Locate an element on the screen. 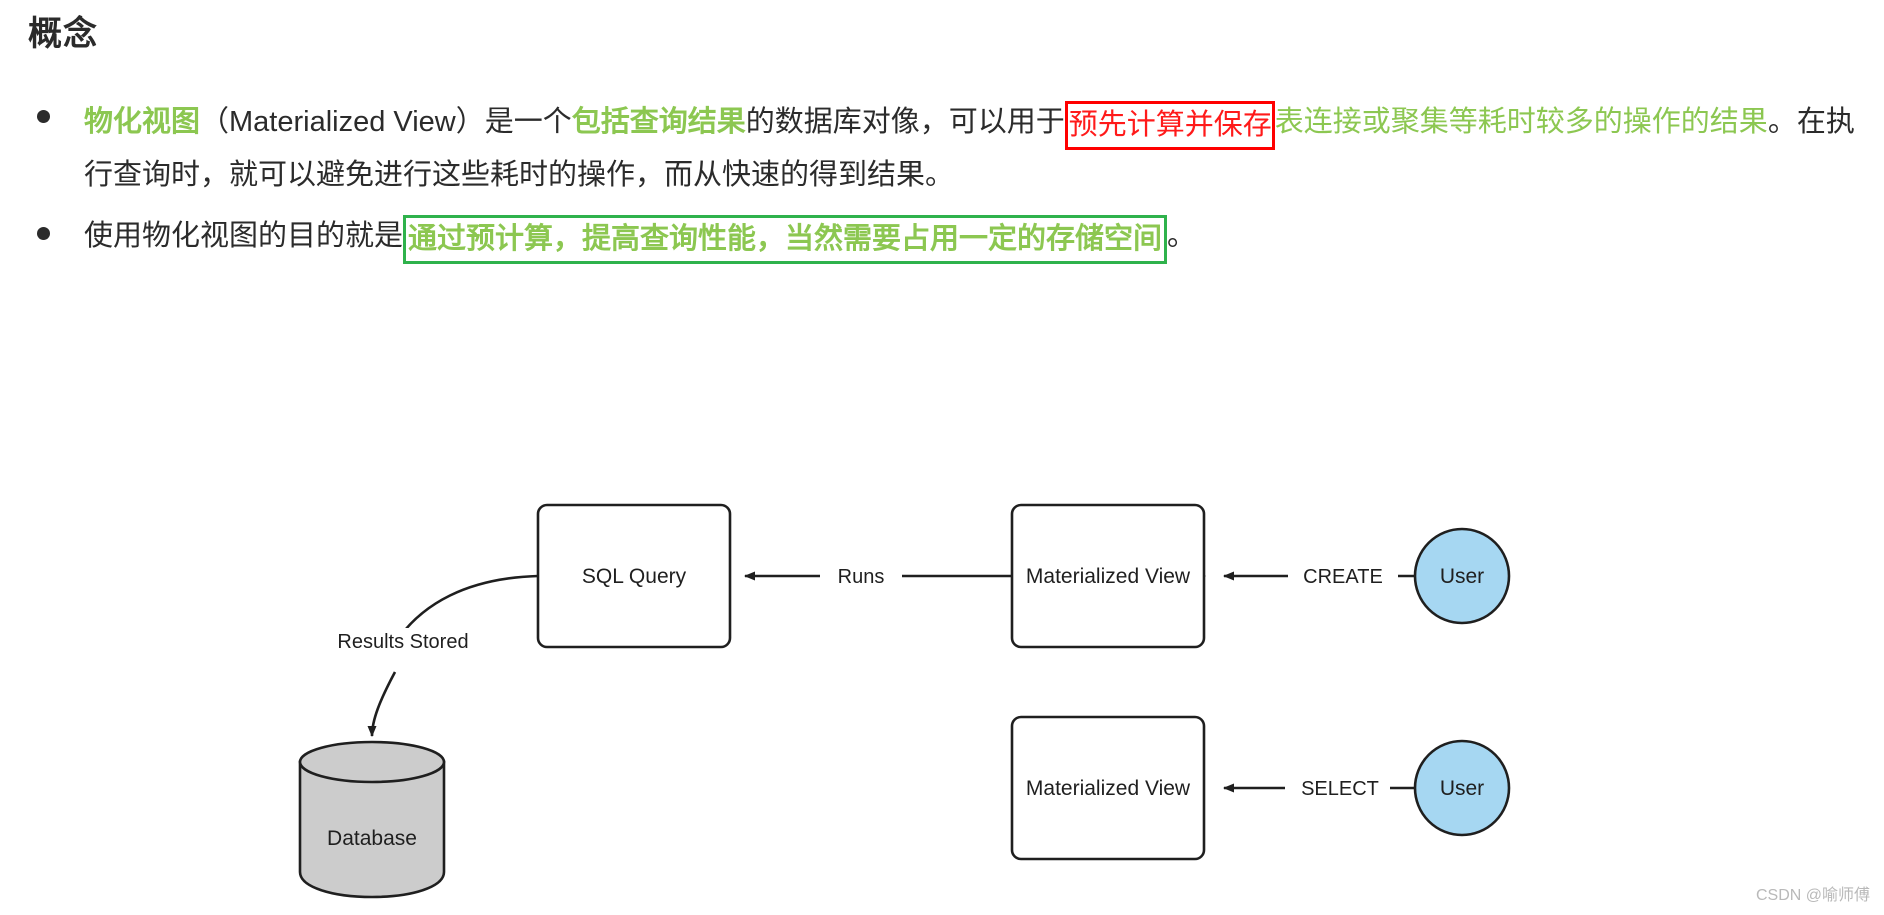 This screenshot has width=1884, height=915. bullet-item-2: 使用物化视图的目的就是 通过预计算，提高查询性能，当然需要占用一定的存储空间。 is located at coordinates (950, 237).